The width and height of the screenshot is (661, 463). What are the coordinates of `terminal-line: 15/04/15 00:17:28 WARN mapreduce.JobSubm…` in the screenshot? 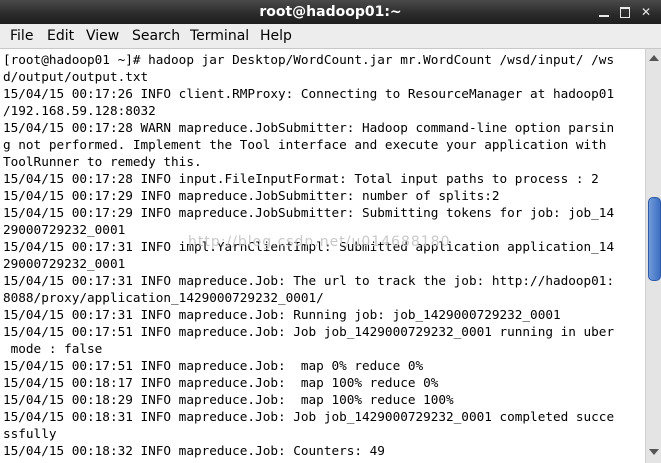 It's located at (309, 127).